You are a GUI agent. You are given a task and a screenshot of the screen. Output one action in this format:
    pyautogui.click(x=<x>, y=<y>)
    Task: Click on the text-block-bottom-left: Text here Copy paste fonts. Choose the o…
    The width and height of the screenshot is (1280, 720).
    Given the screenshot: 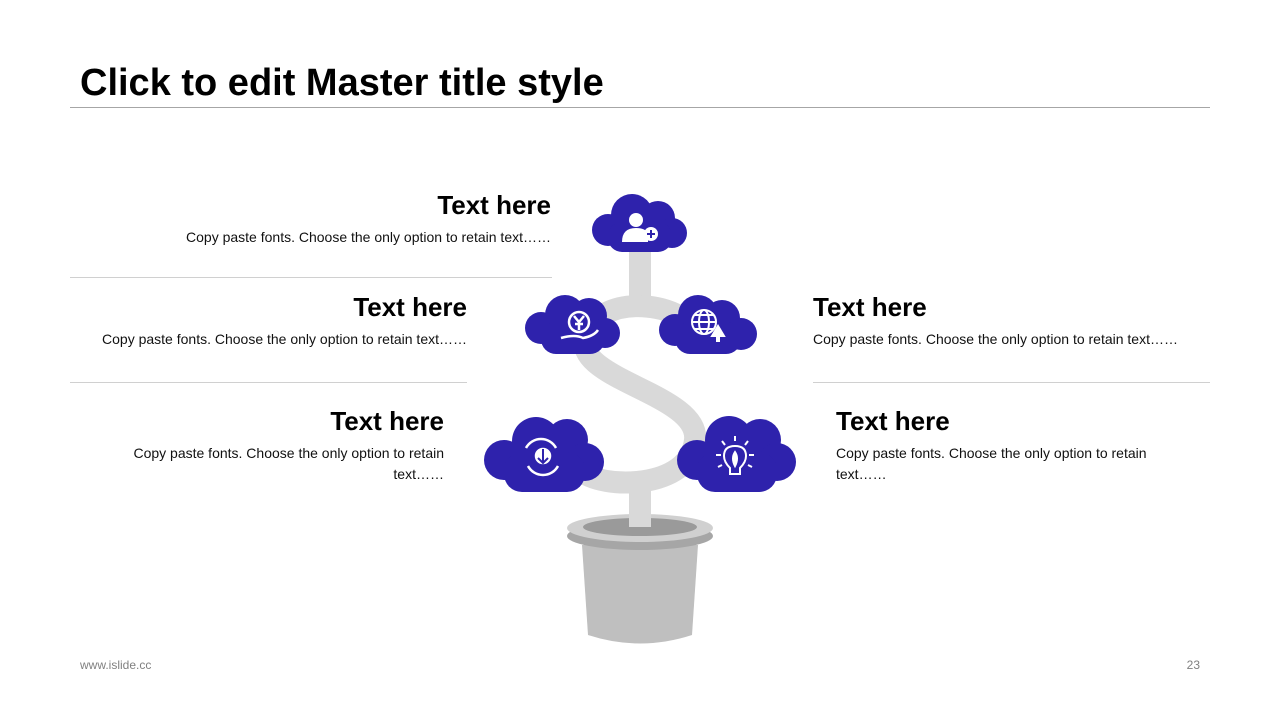 What is the action you would take?
    pyautogui.click(x=277, y=445)
    